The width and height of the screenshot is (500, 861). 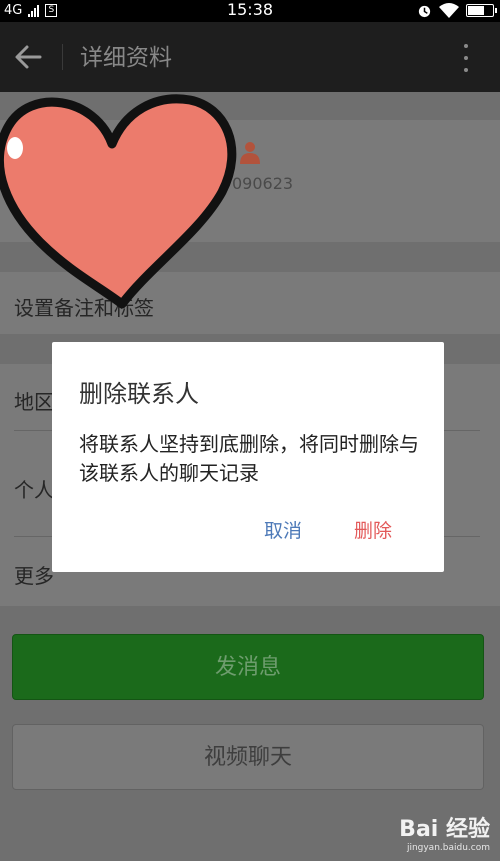 I want to click on more-options-icon, so click(x=466, y=58).